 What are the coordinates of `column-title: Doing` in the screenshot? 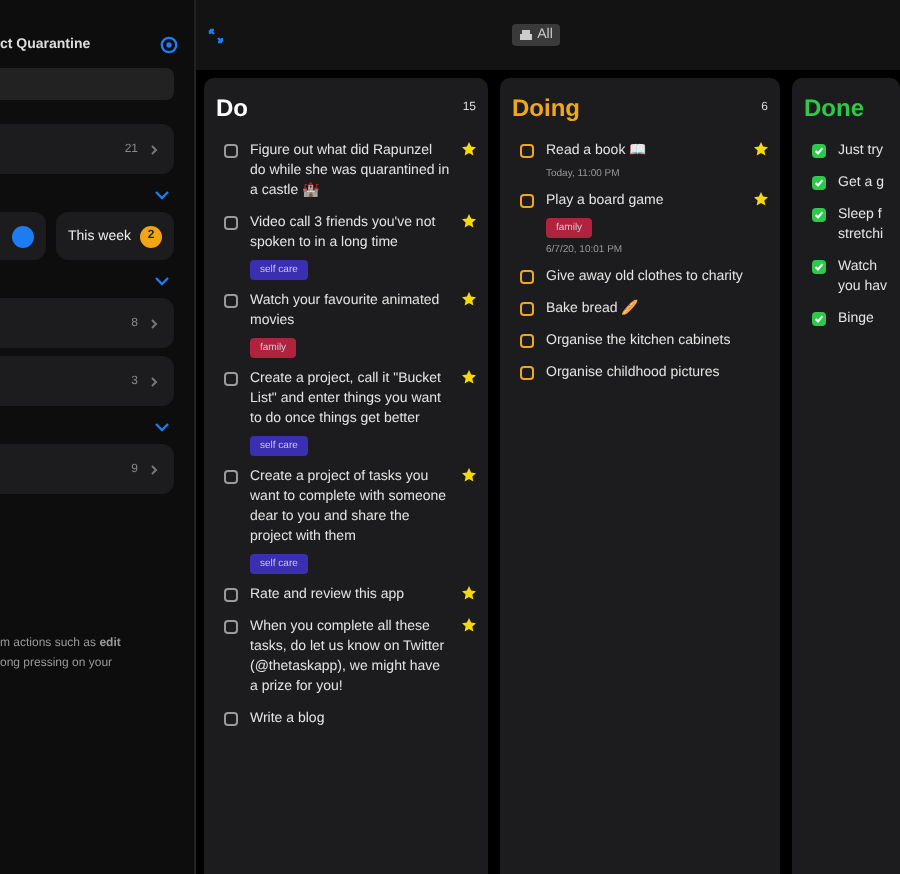 It's located at (546, 108).